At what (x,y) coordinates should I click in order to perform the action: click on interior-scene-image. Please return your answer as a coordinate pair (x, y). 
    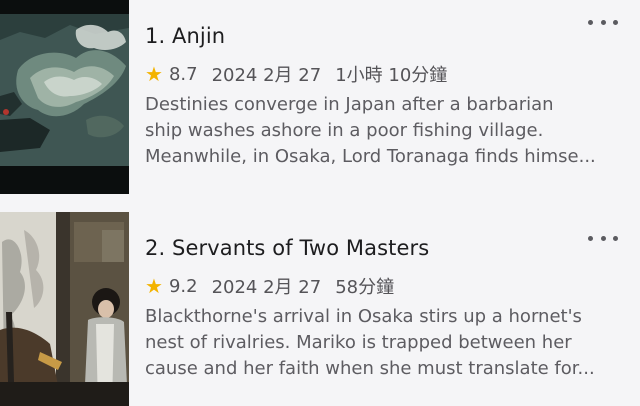
    Looking at the image, I should click on (64, 309).